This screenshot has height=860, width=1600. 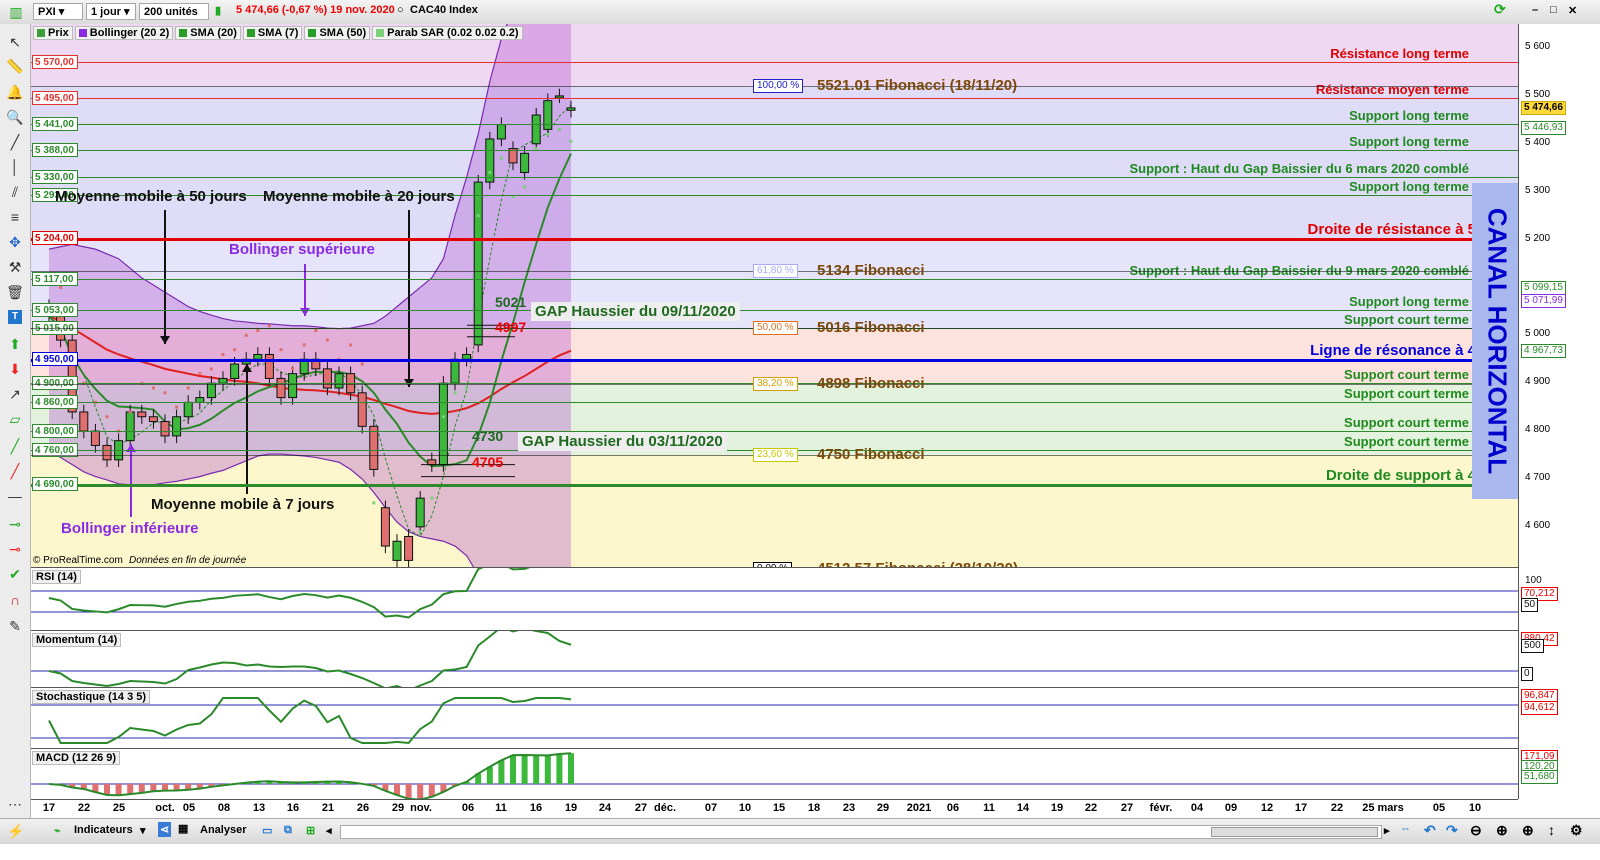 I want to click on momentum-panel: Momentum (14), so click(x=774, y=658).